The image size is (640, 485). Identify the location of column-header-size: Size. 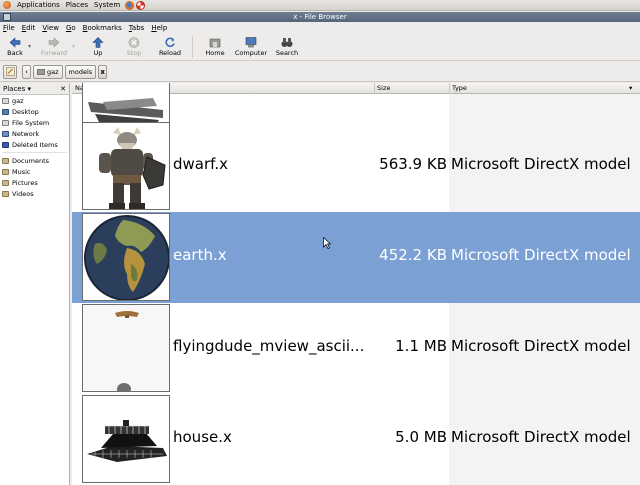
(383, 88).